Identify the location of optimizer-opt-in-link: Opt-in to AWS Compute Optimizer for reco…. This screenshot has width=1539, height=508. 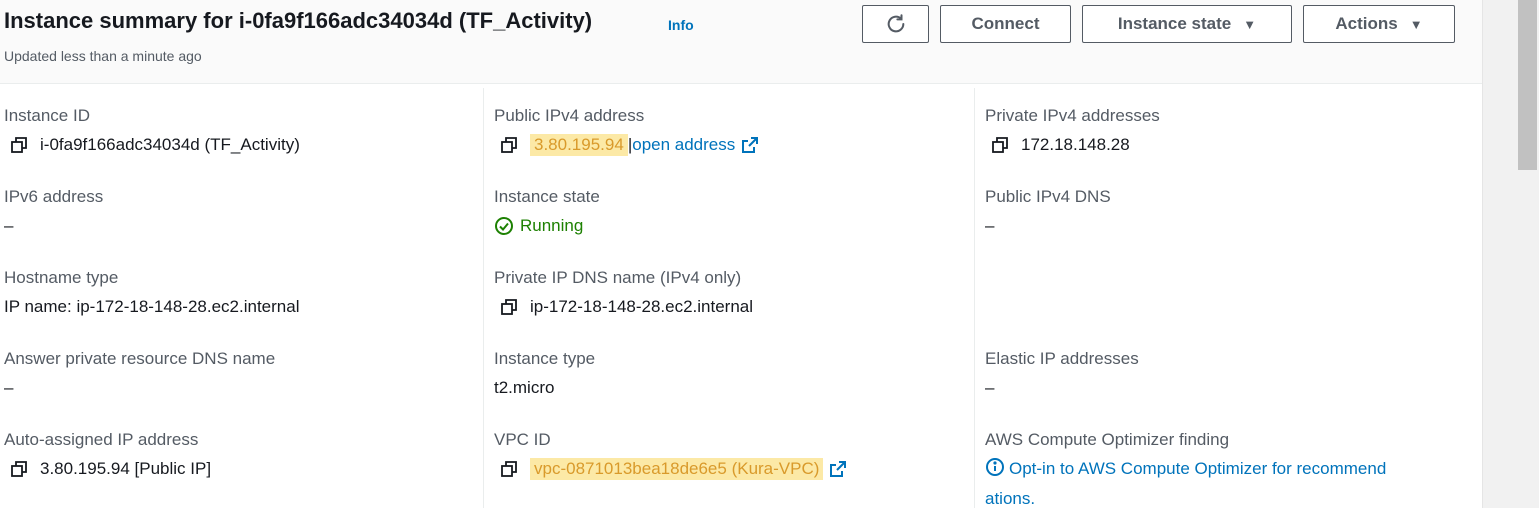
(1186, 483).